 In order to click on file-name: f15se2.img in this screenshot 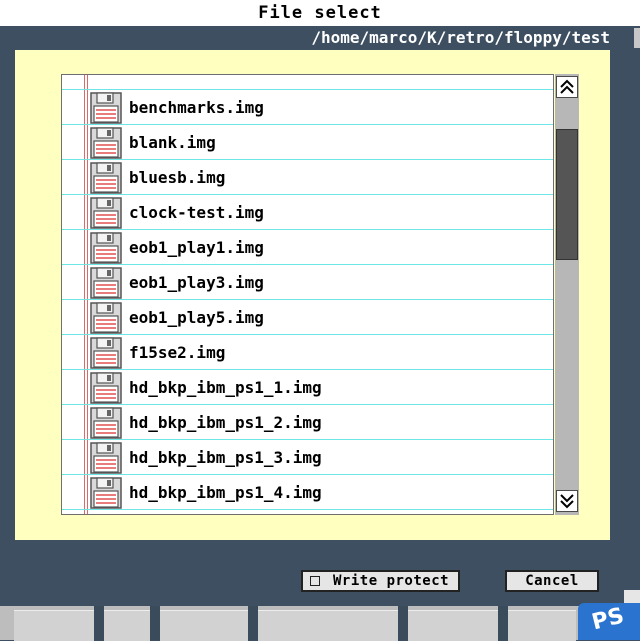, I will do `click(177, 352)`.